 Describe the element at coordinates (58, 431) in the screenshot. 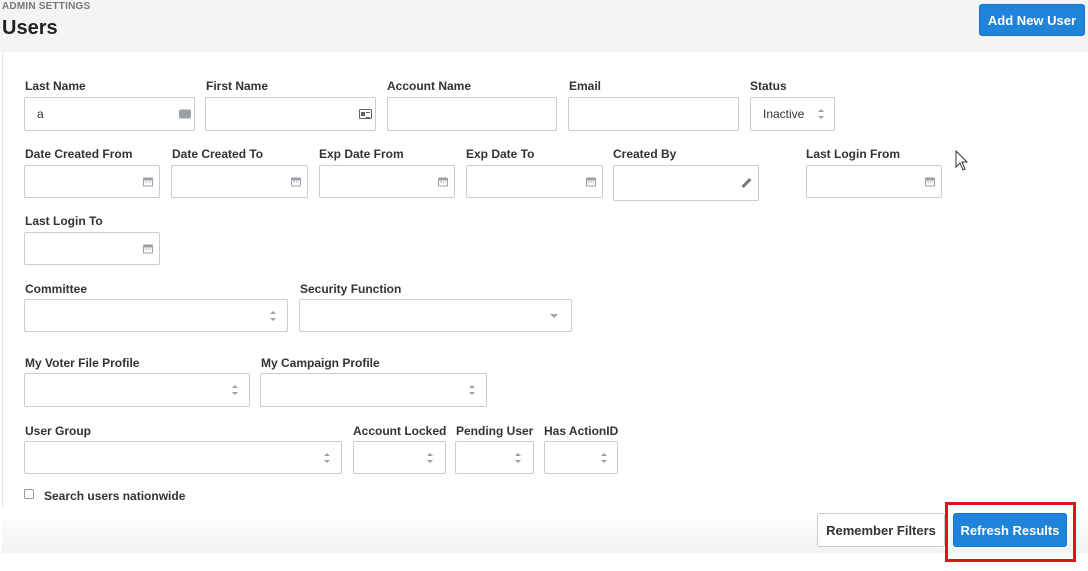

I see `user-group-label: User Group` at that location.